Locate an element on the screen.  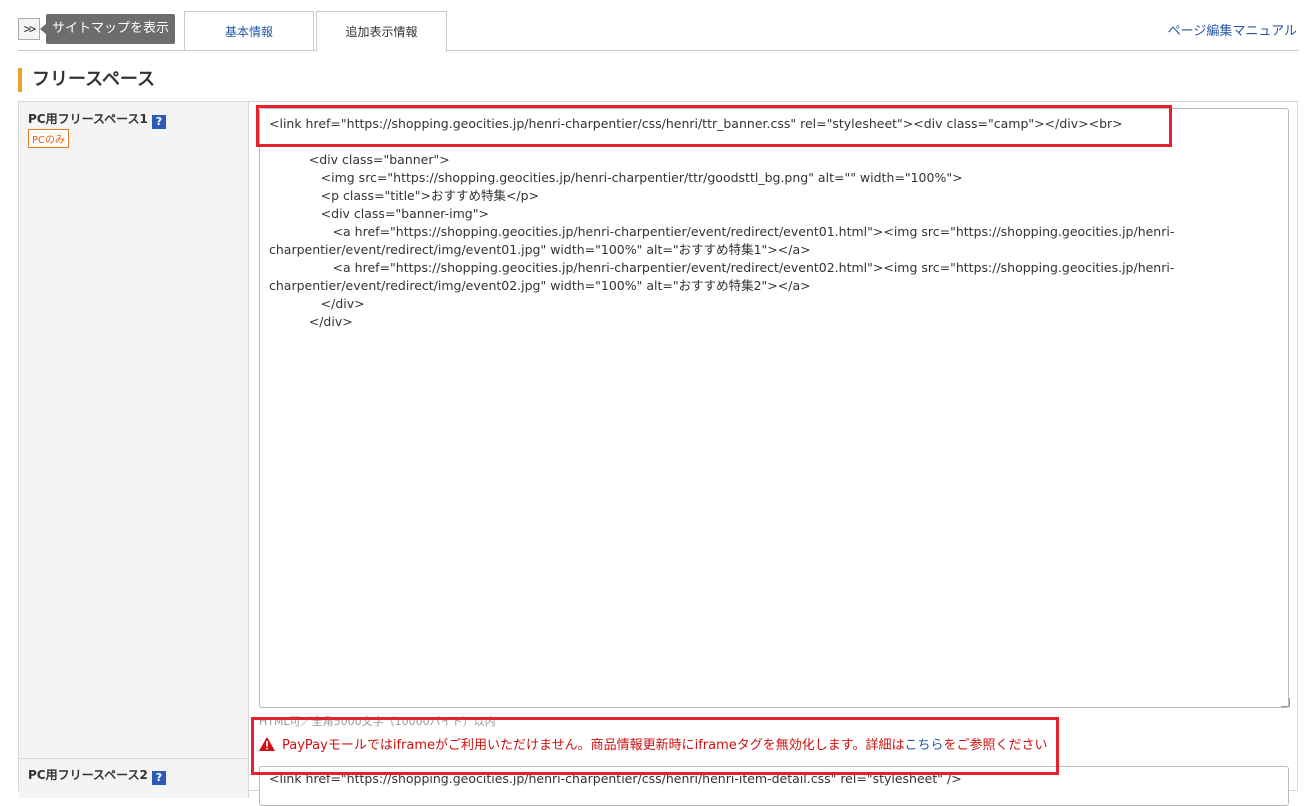
highlight-box-warning is located at coordinates (655, 746).